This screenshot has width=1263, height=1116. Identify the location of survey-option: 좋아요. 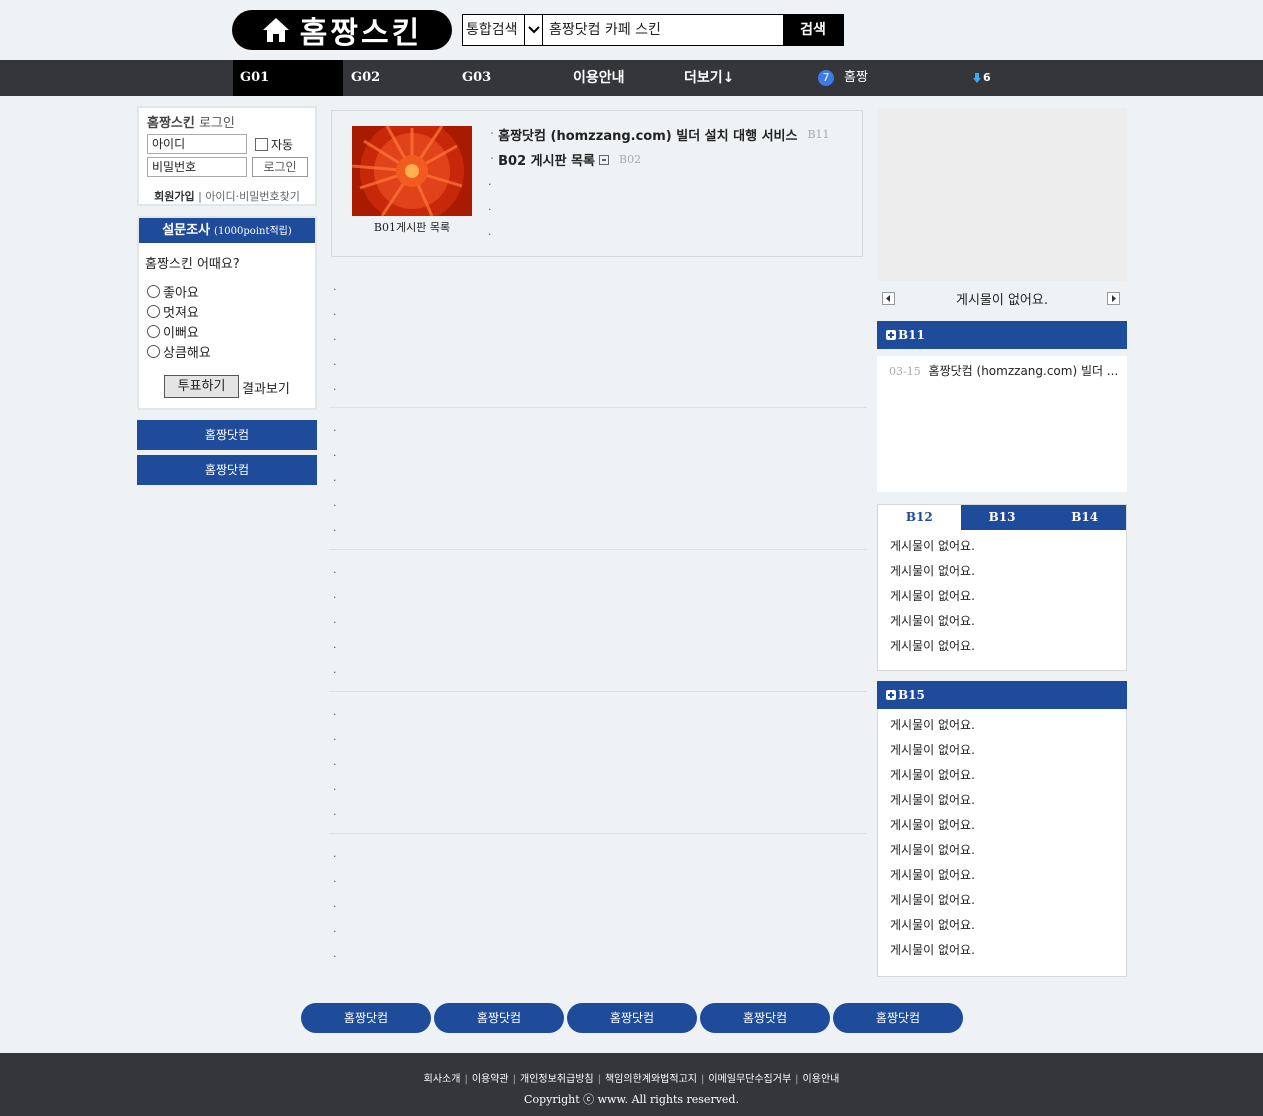
(173, 291).